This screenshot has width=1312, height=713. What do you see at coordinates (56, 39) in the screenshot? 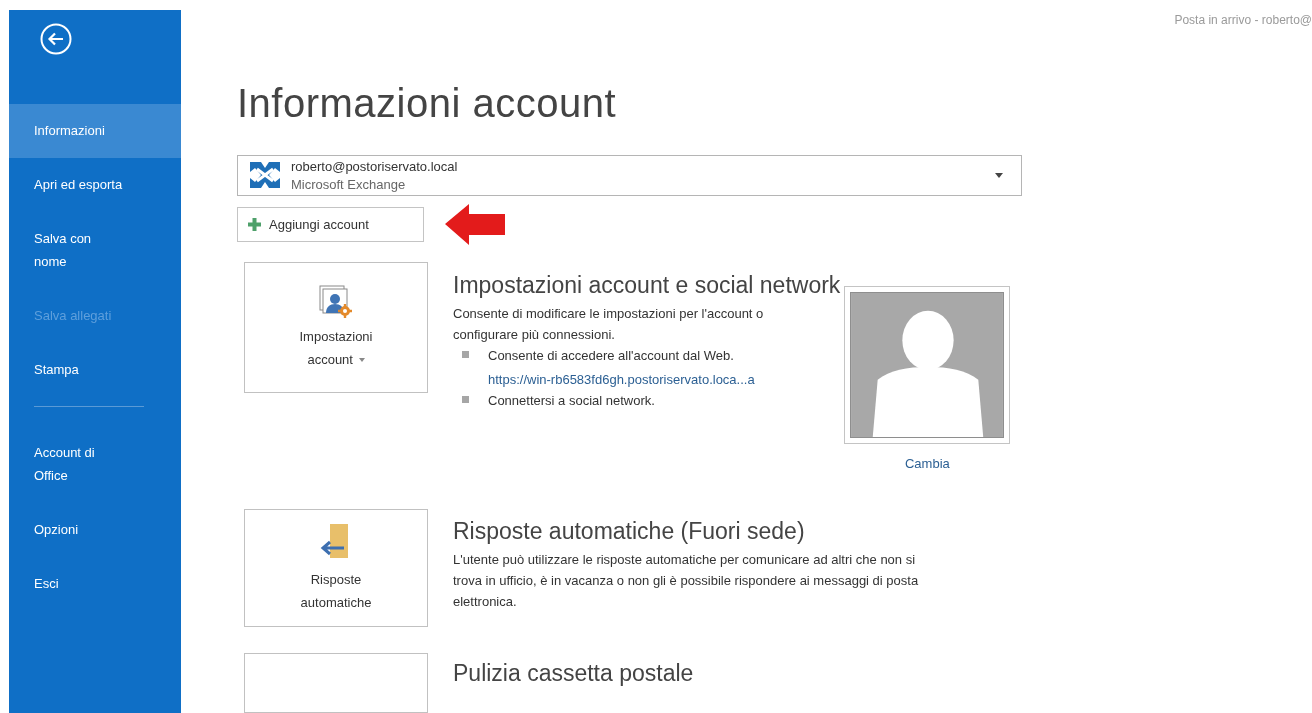
I see `back-icon` at bounding box center [56, 39].